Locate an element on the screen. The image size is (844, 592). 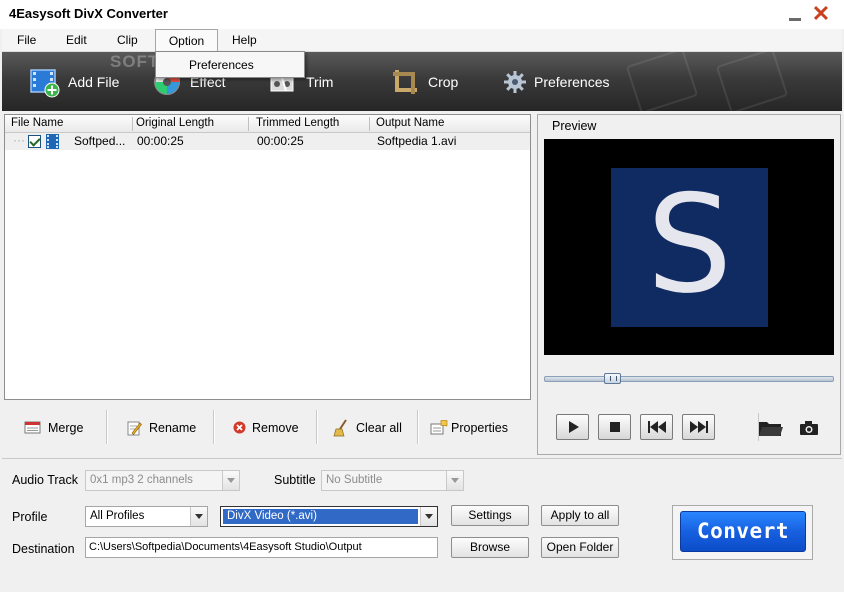
settings-button: Settings is located at coordinates (490, 515).